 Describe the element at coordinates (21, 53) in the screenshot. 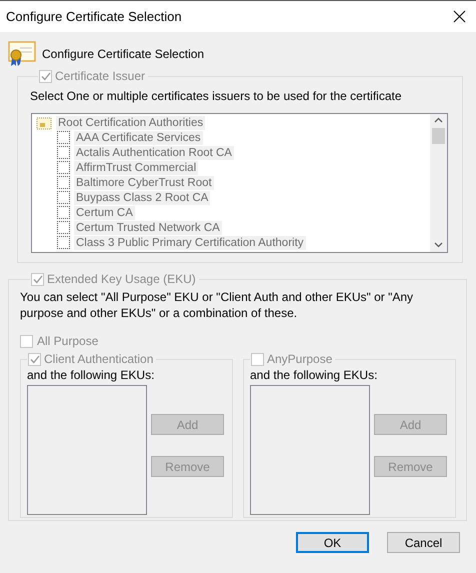

I see `certificate-icon` at that location.